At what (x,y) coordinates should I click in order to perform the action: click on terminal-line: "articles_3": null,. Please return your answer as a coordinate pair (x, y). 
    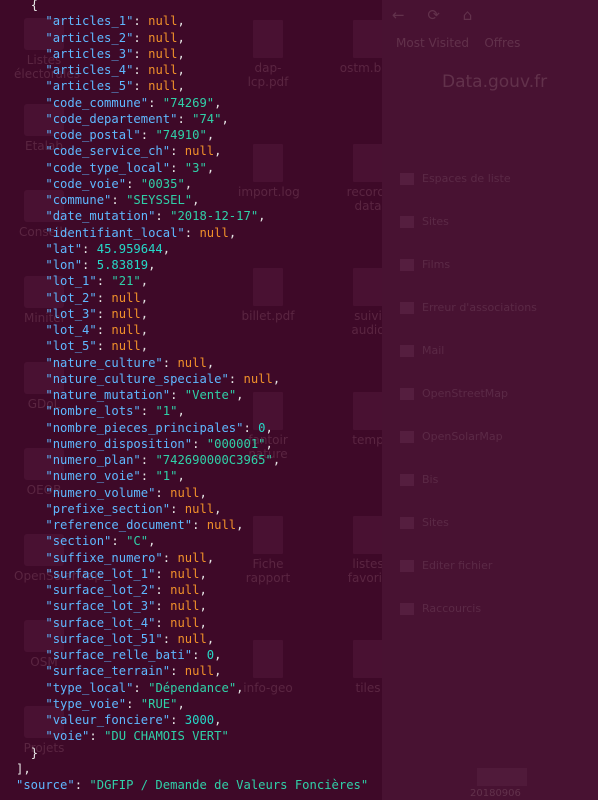
    Looking at the image, I should click on (115, 53).